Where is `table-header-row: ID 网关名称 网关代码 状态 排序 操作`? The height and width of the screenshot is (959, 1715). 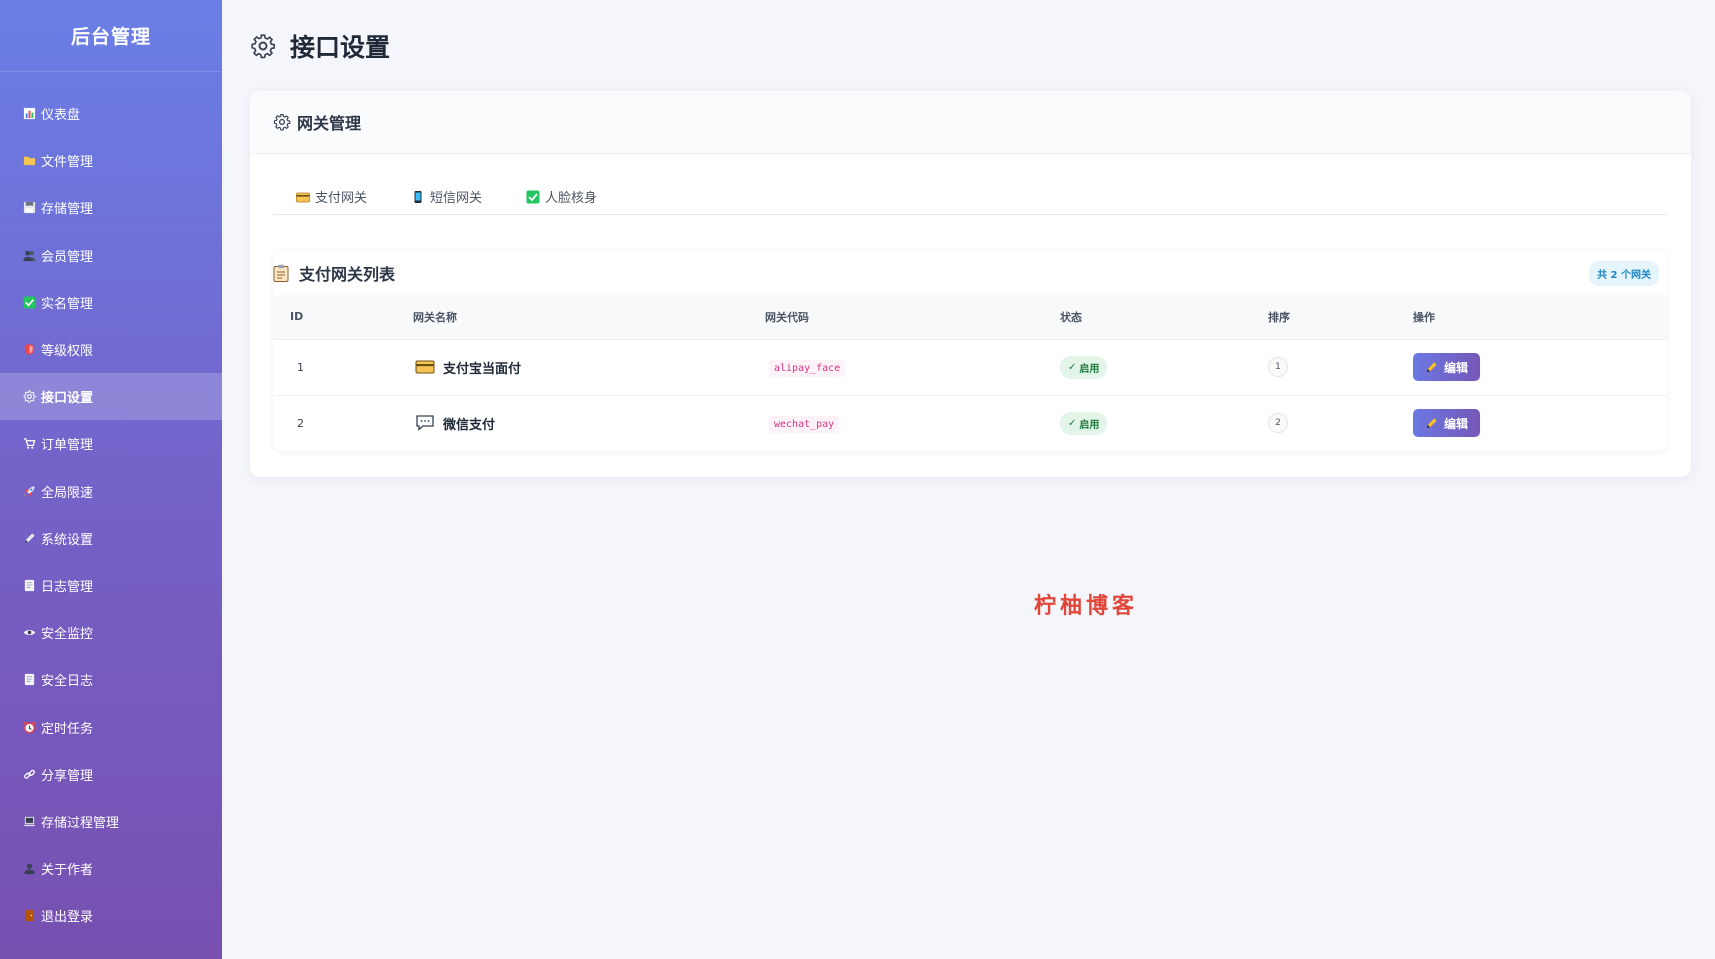
table-header-row: ID 网关名称 网关代码 状态 排序 操作 is located at coordinates (970, 317).